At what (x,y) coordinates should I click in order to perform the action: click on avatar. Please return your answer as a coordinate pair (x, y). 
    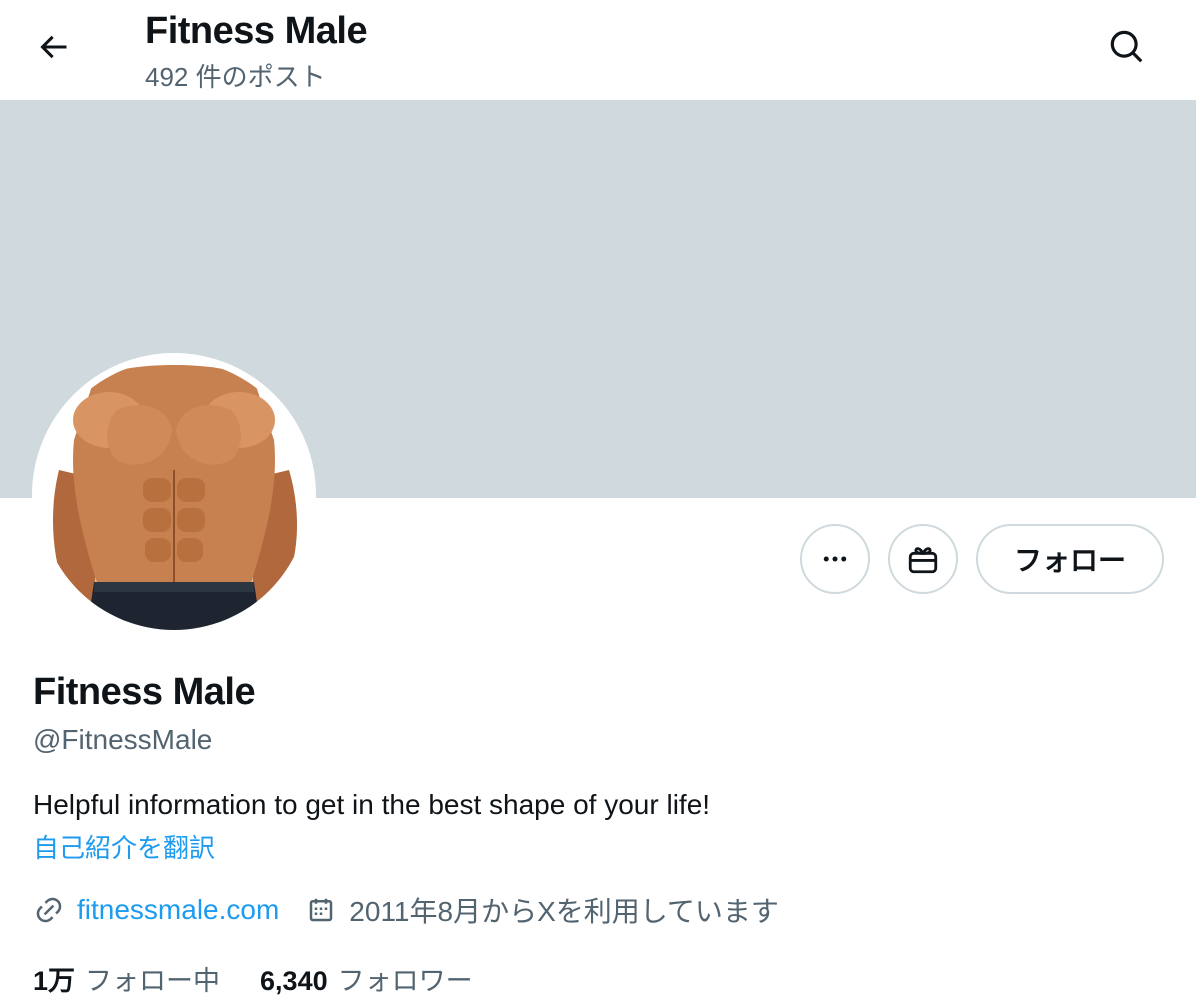
    Looking at the image, I should click on (174, 495).